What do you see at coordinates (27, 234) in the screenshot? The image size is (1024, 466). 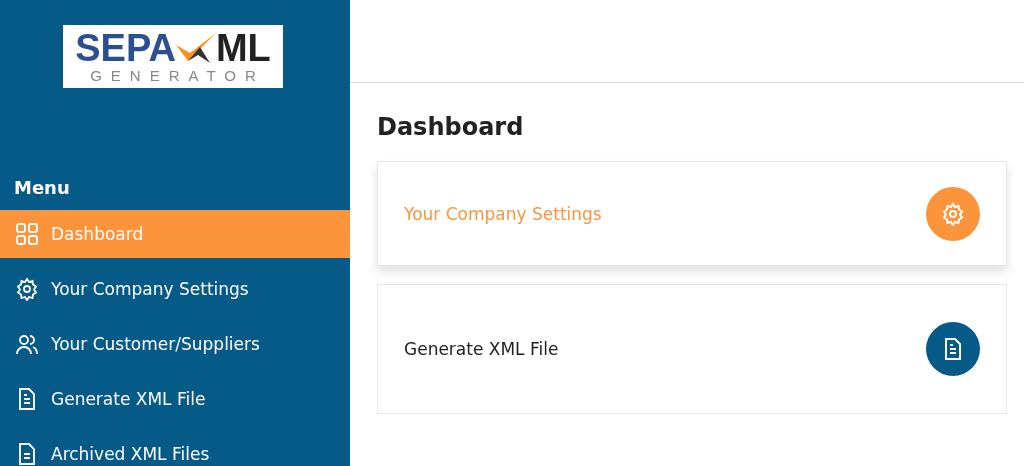 I see `grid-icon` at bounding box center [27, 234].